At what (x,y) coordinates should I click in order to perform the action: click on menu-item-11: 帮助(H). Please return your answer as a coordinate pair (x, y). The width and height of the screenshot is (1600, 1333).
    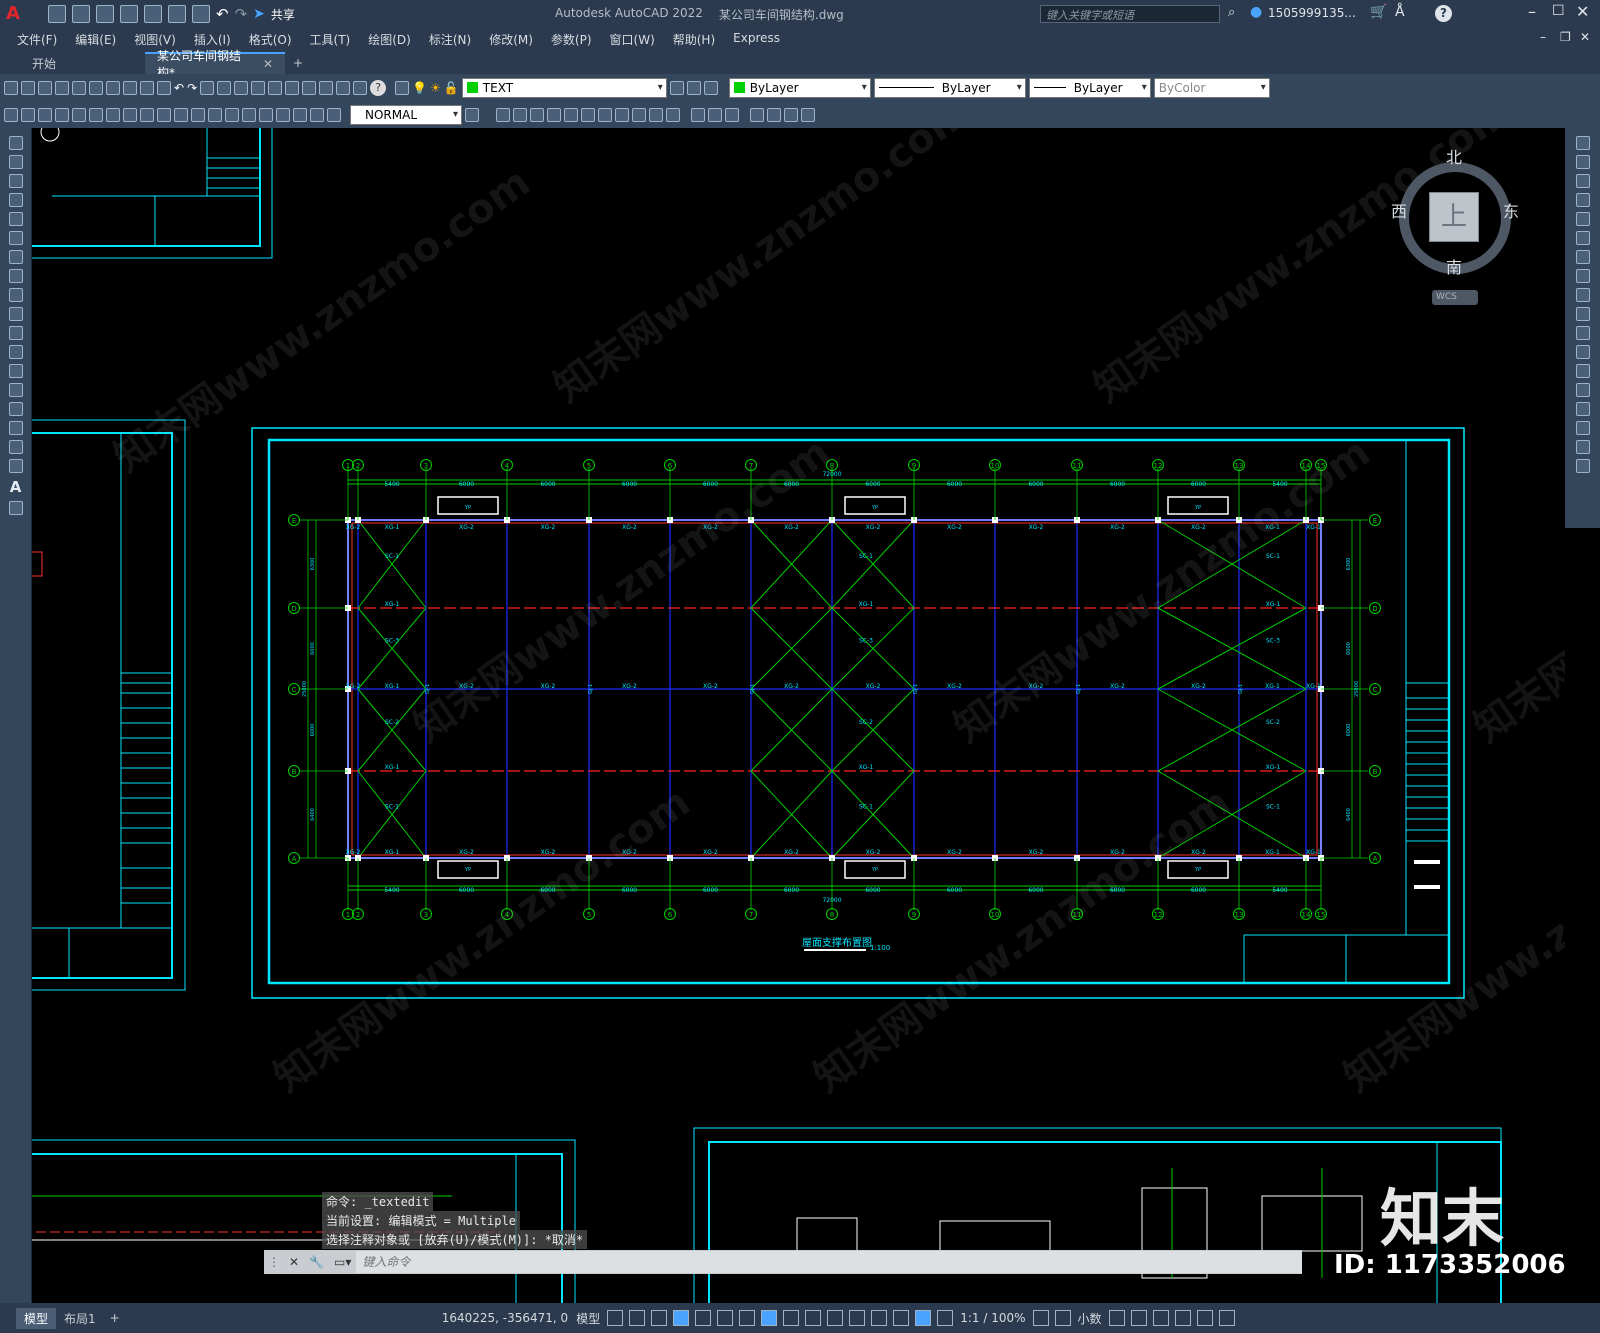
    Looking at the image, I should click on (694, 39).